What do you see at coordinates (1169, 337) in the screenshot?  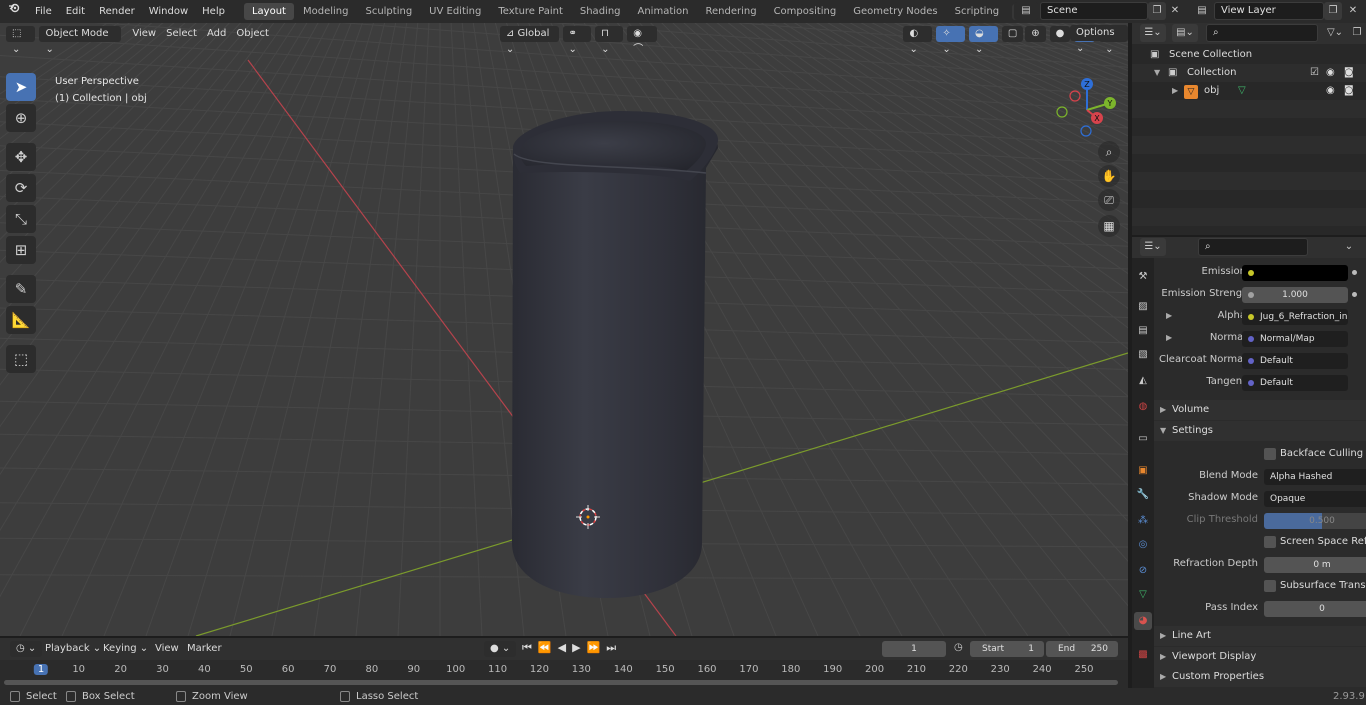 I see `normal-expand-icon: ▶` at bounding box center [1169, 337].